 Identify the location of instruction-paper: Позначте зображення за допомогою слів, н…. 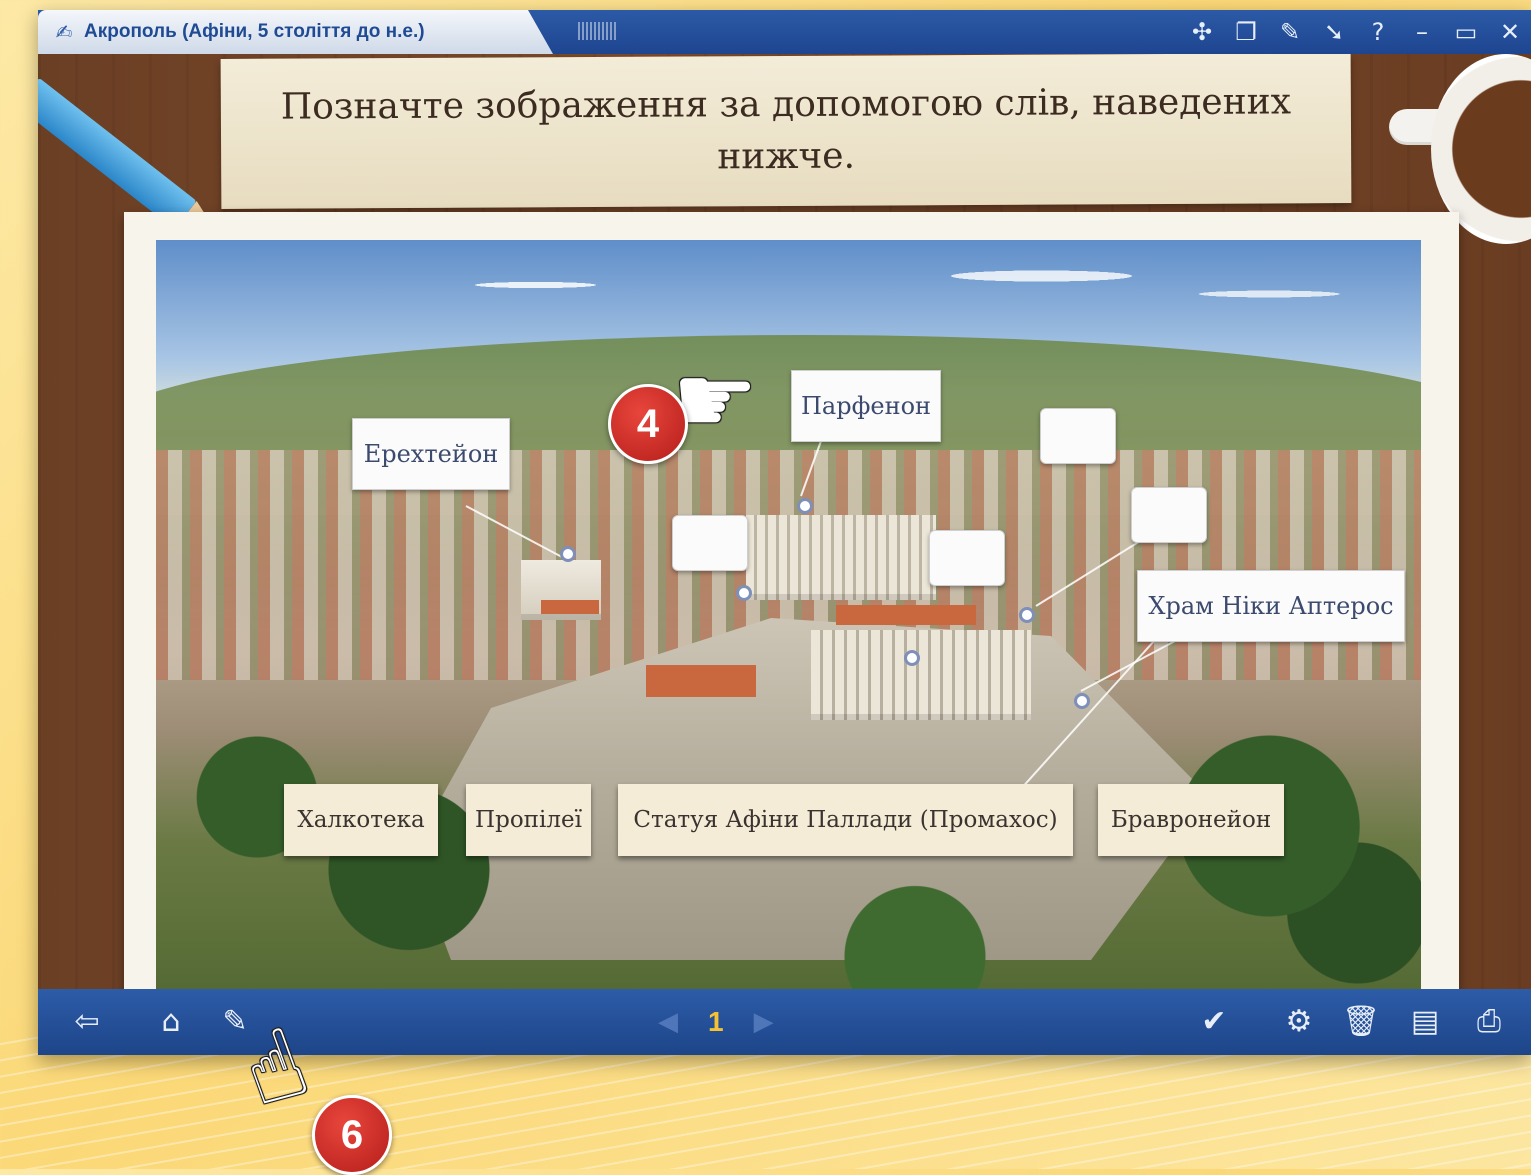
(786, 131).